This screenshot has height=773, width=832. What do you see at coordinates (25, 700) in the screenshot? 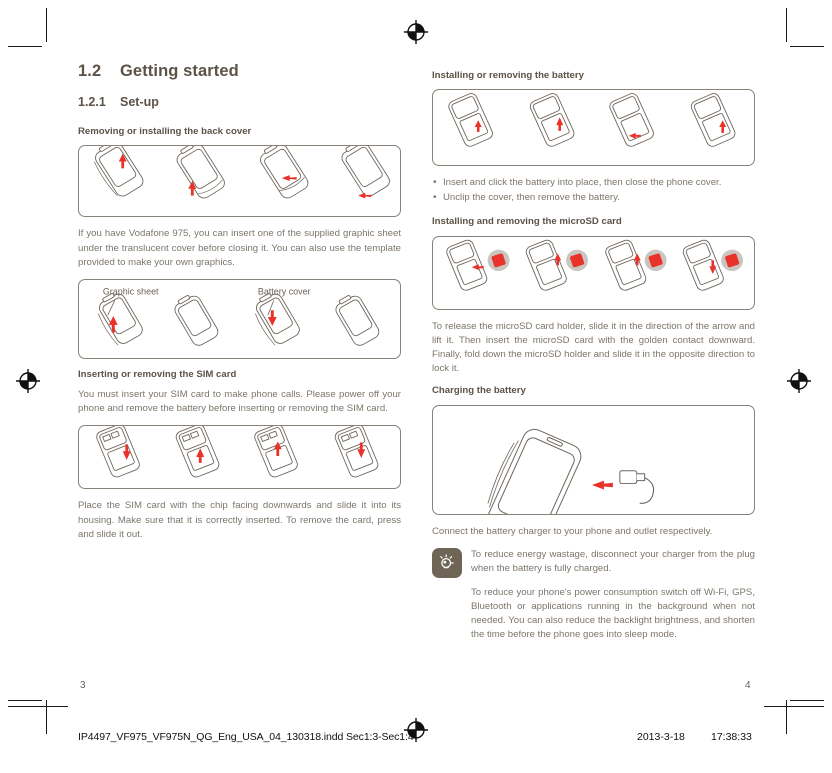
I see `crop-mark-bottom-left-h` at bounding box center [25, 700].